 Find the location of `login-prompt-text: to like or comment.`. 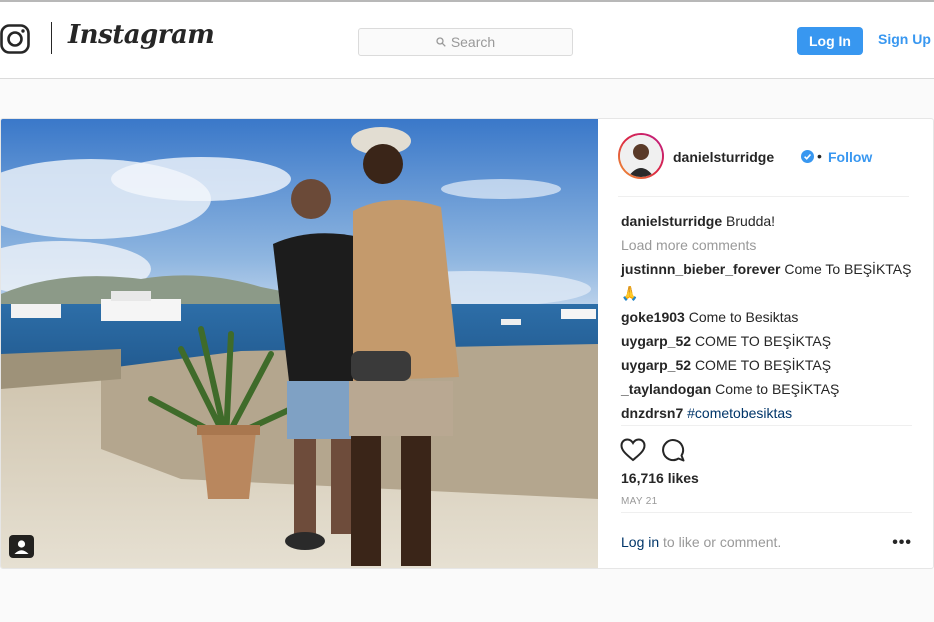

login-prompt-text: to like or comment. is located at coordinates (720, 542).